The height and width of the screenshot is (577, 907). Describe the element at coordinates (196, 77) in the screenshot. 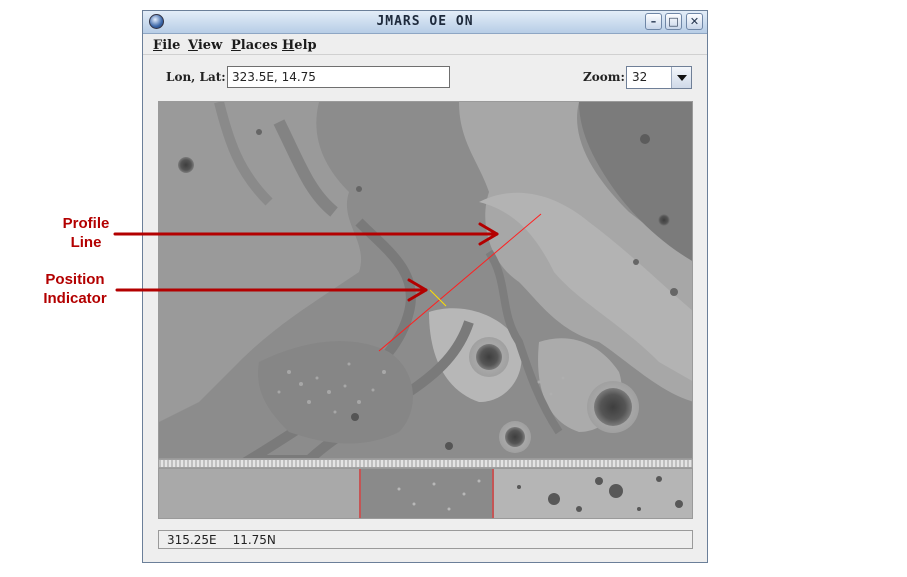

I see `lonlat-label: Lon, Lat:` at that location.